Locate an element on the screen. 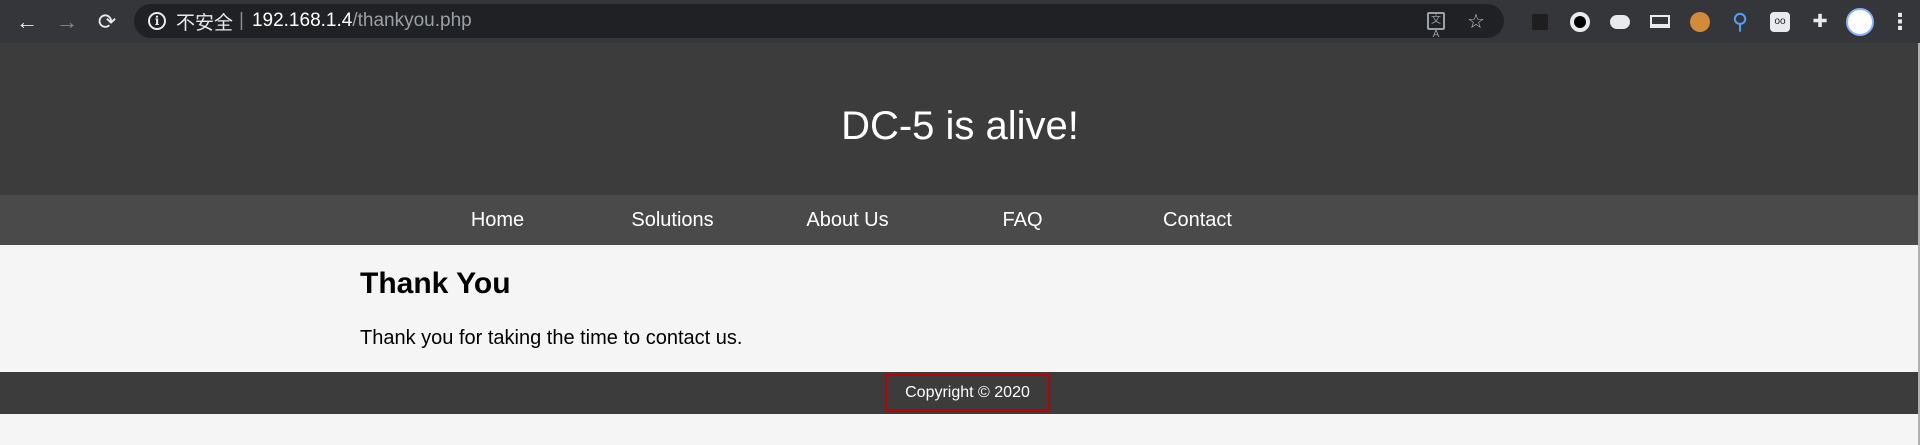 The image size is (1920, 445). arrow-right-icon: → is located at coordinates (67, 21).